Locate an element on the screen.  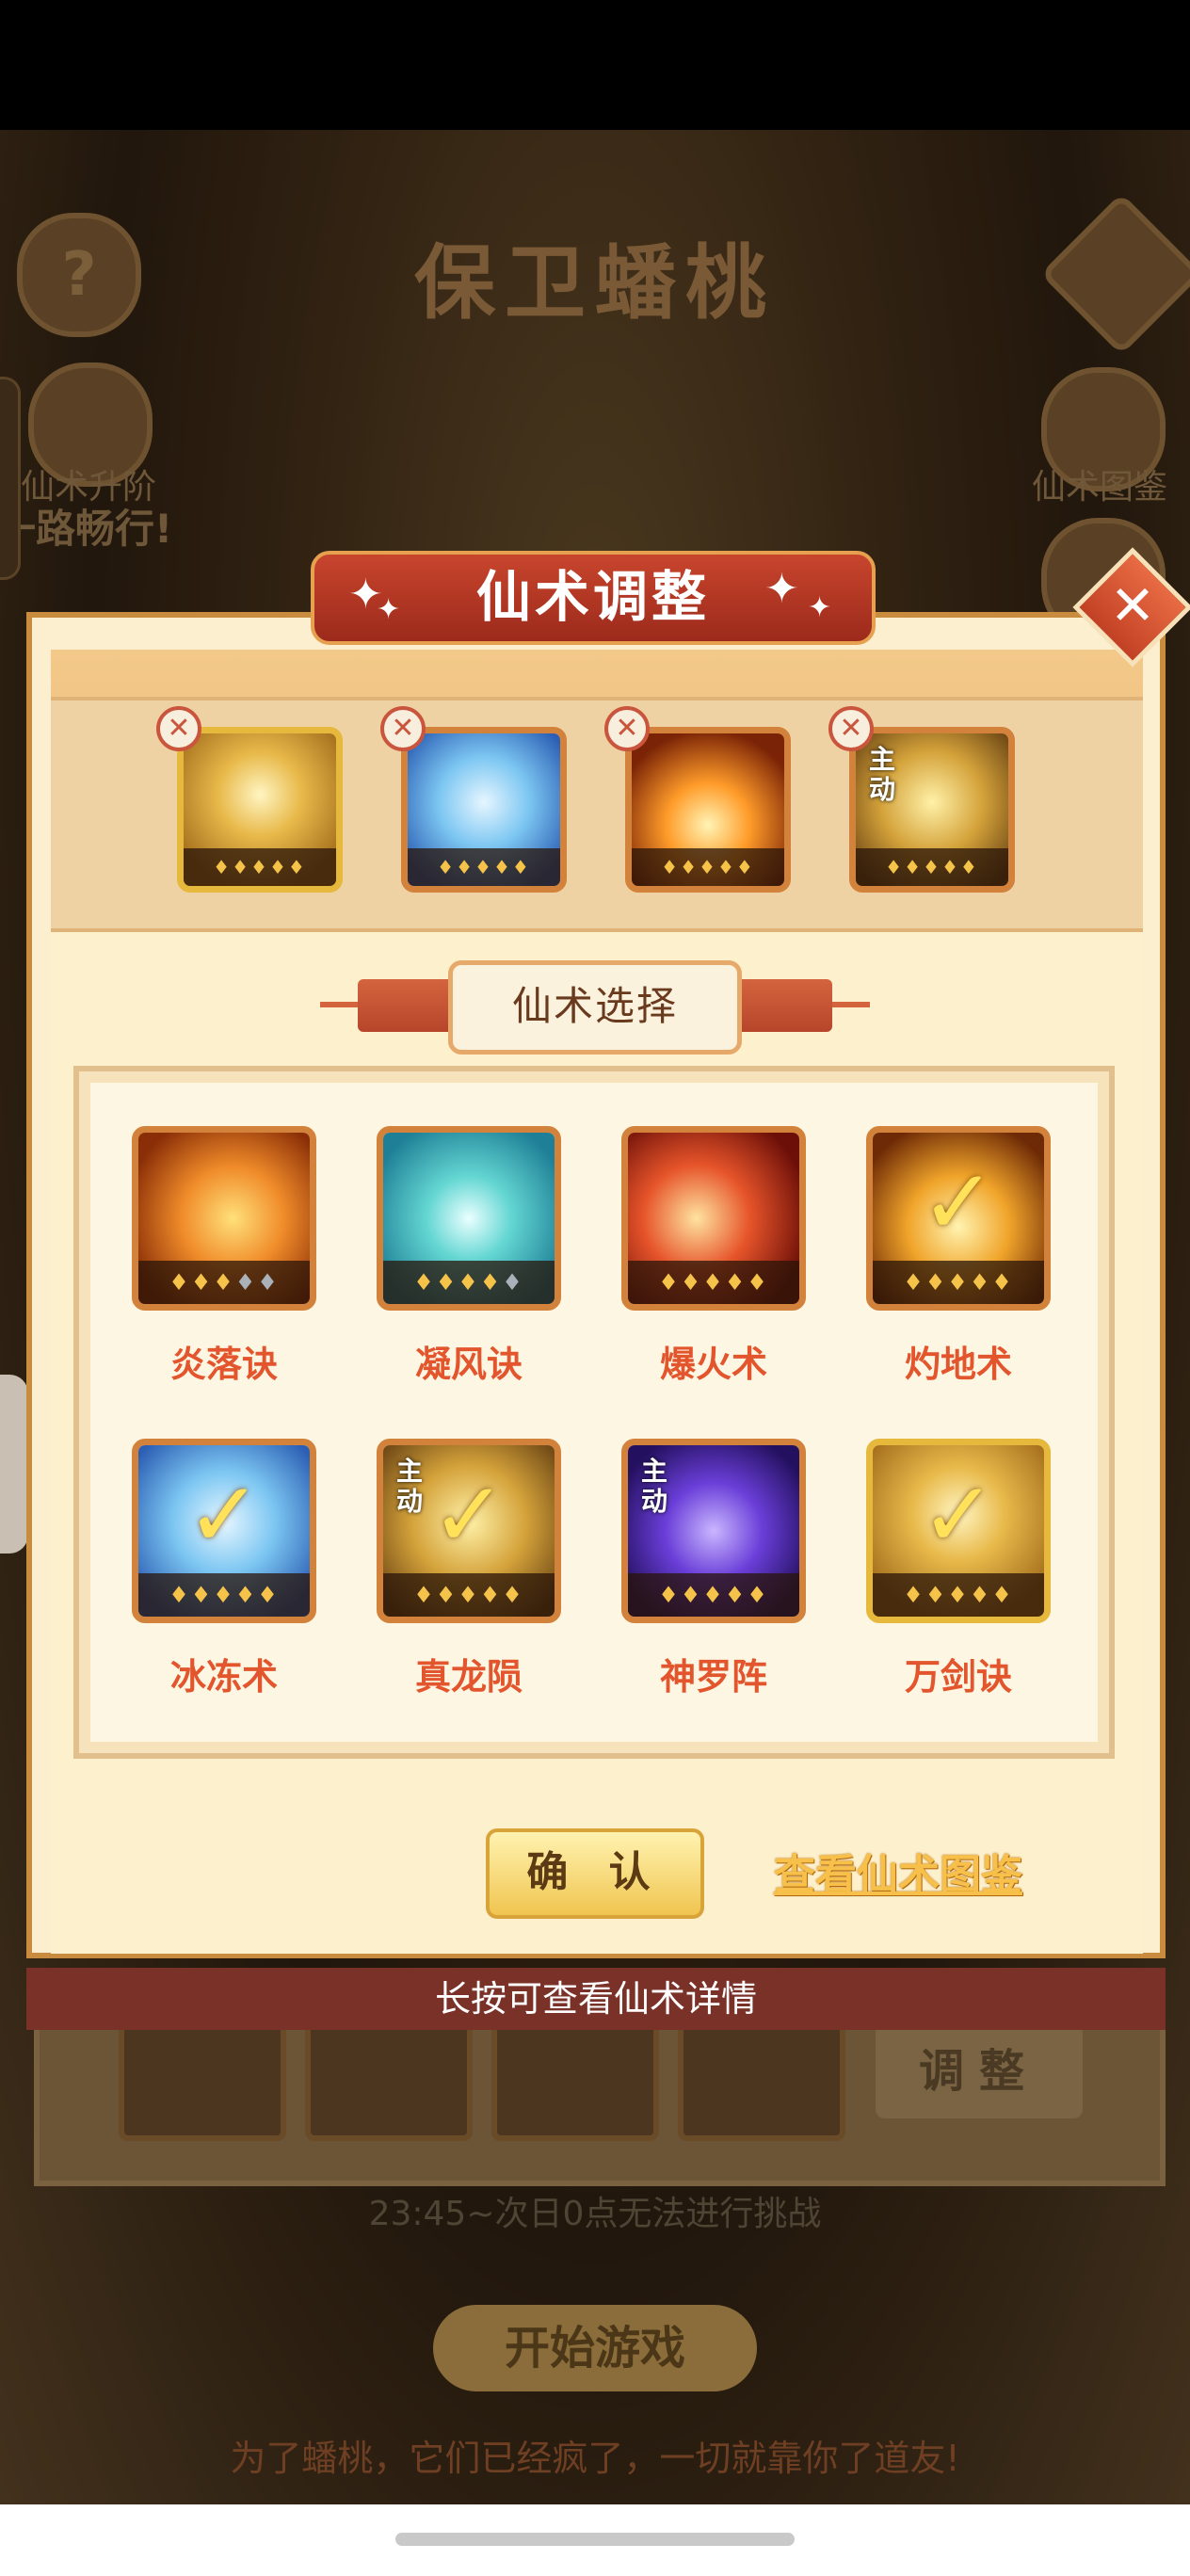
skill-card-1: ♦♦♦♦♦ is located at coordinates (224, 1218).